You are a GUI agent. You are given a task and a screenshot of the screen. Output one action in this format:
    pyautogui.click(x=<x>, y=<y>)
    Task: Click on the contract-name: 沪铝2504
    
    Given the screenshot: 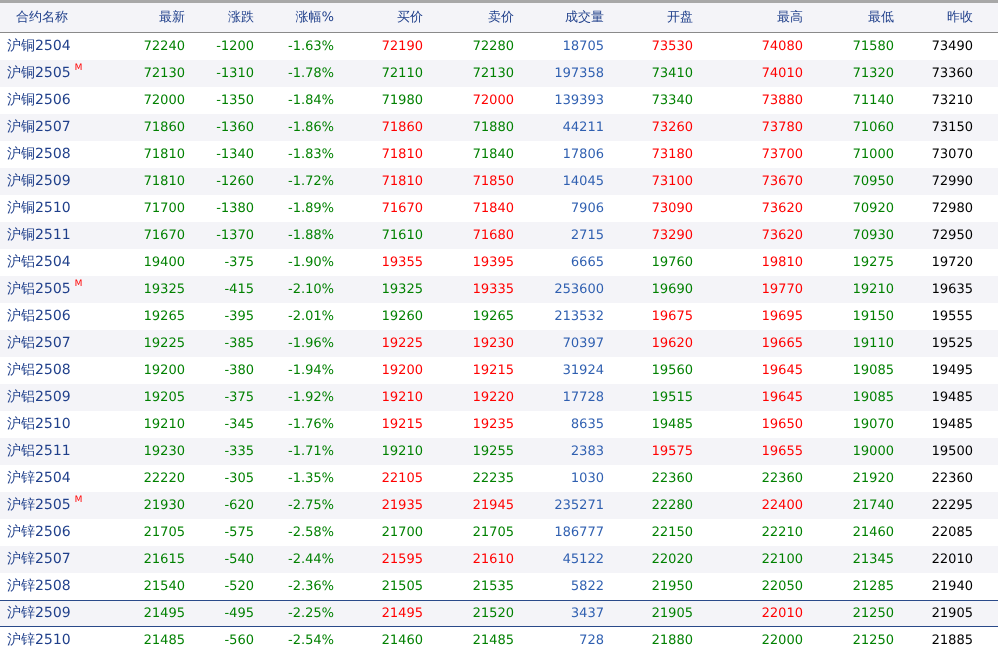 What is the action you would take?
    pyautogui.click(x=39, y=262)
    